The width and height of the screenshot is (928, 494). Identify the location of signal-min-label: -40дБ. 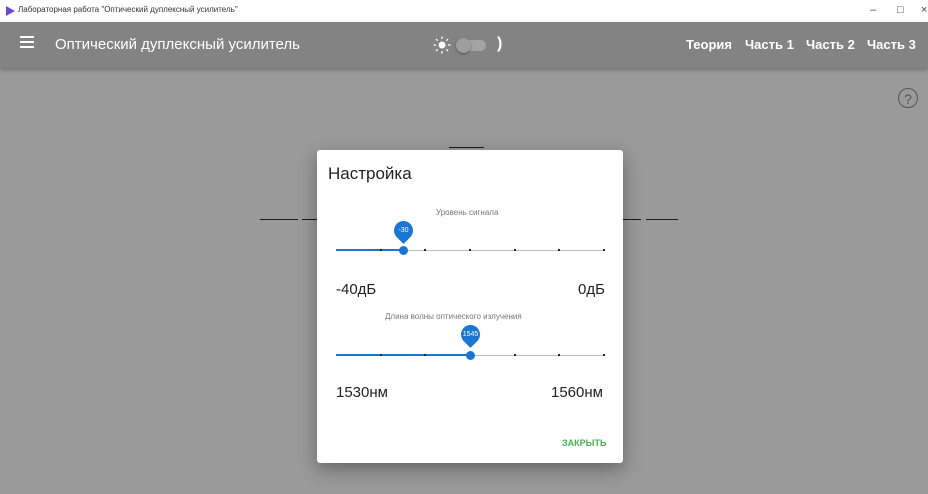
(356, 289).